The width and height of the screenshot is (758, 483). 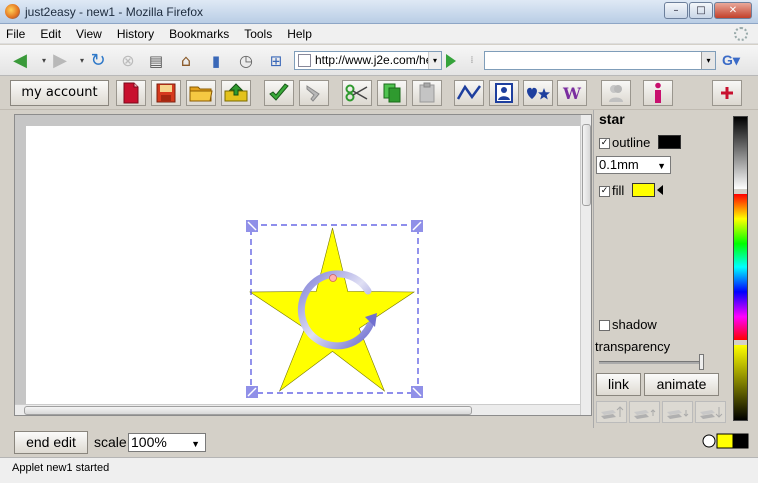 I want to click on bring-forward-icon, so click(x=645, y=414).